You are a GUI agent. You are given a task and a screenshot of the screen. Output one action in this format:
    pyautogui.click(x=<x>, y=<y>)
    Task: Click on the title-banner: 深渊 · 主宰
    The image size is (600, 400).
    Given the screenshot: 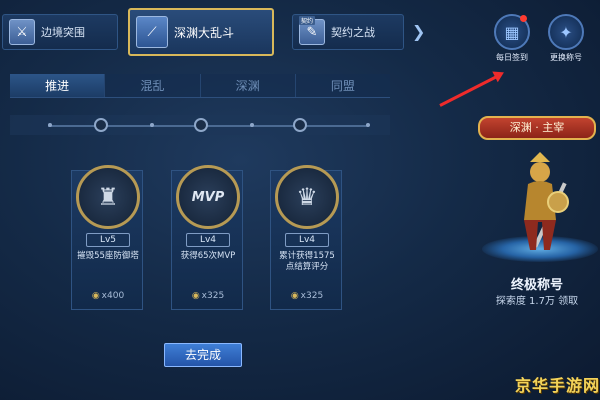 What is the action you would take?
    pyautogui.click(x=537, y=128)
    